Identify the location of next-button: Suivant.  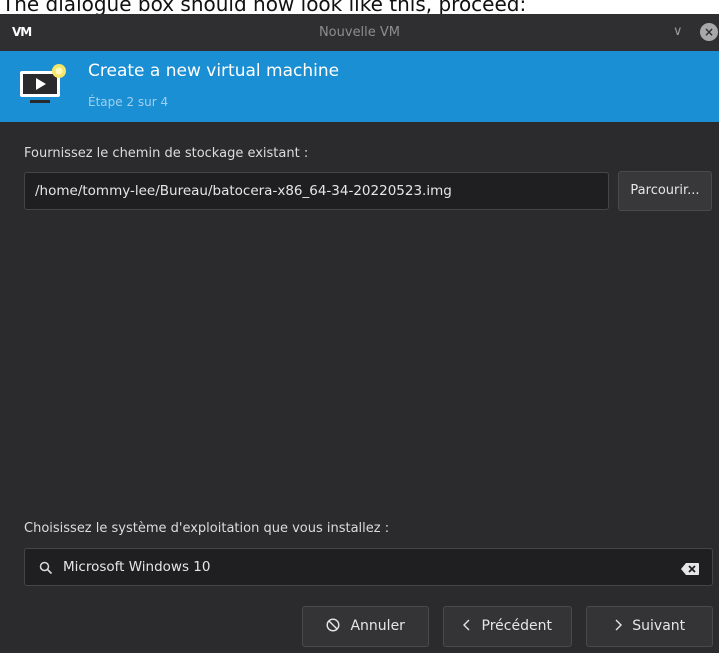
(649, 626).